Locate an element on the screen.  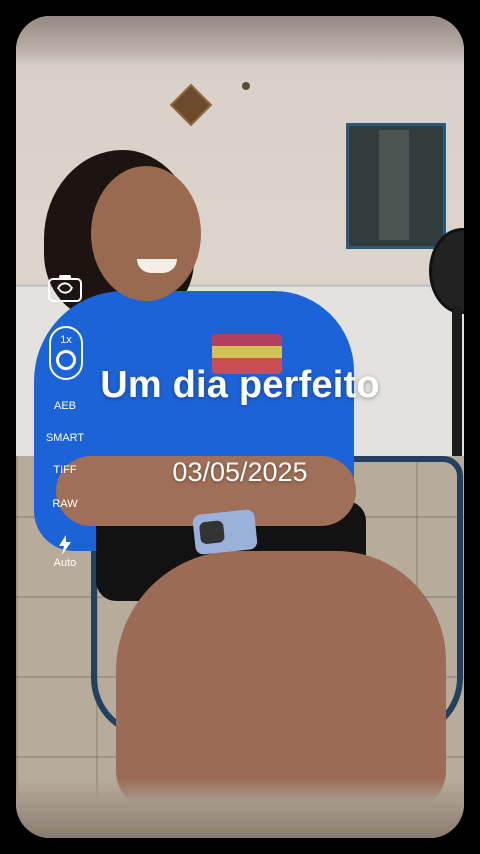
wall-decoration is located at coordinates (191, 105).